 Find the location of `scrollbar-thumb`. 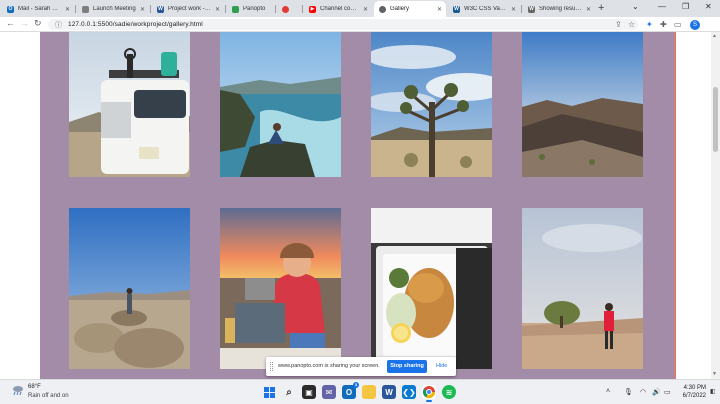

scrollbar-thumb is located at coordinates (715, 119).